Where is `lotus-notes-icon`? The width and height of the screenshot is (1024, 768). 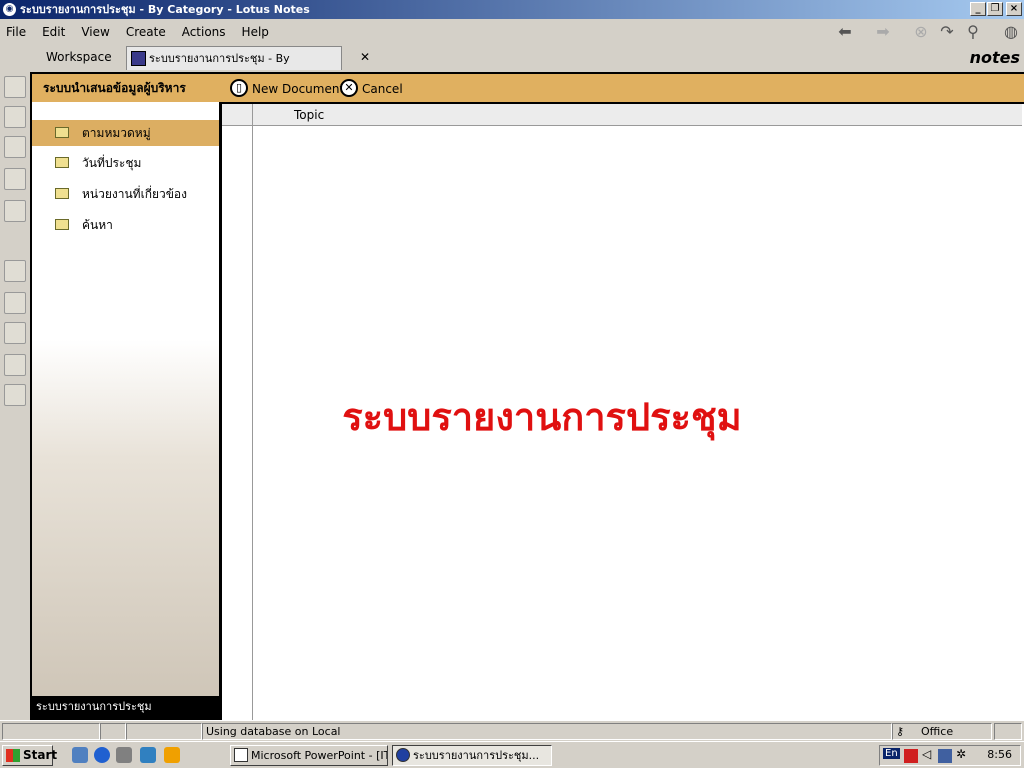
lotus-notes-icon is located at coordinates (403, 755).